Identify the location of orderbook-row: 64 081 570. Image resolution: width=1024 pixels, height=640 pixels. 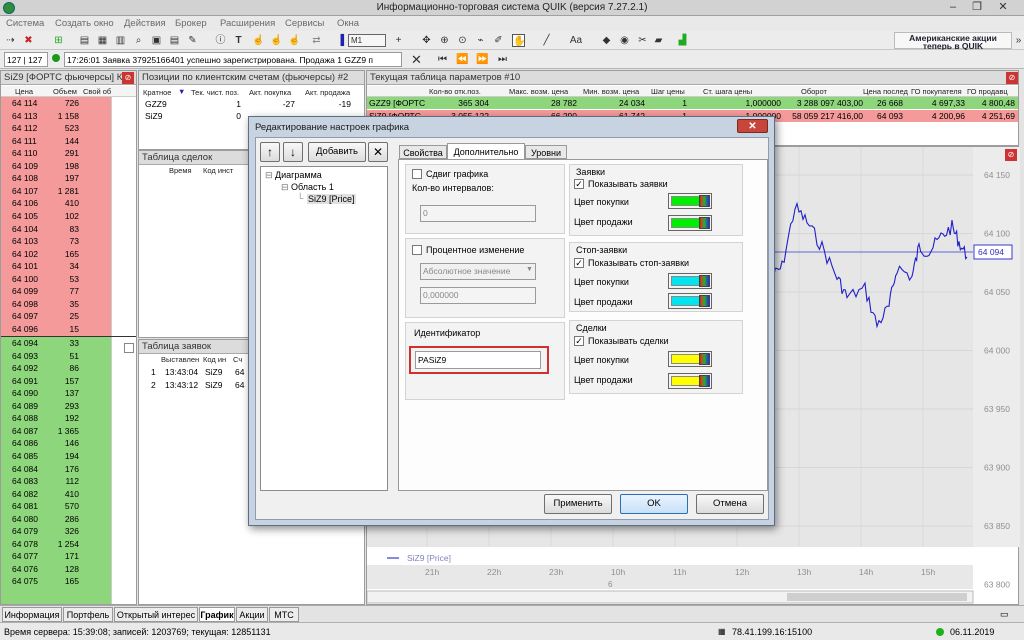
(56, 506).